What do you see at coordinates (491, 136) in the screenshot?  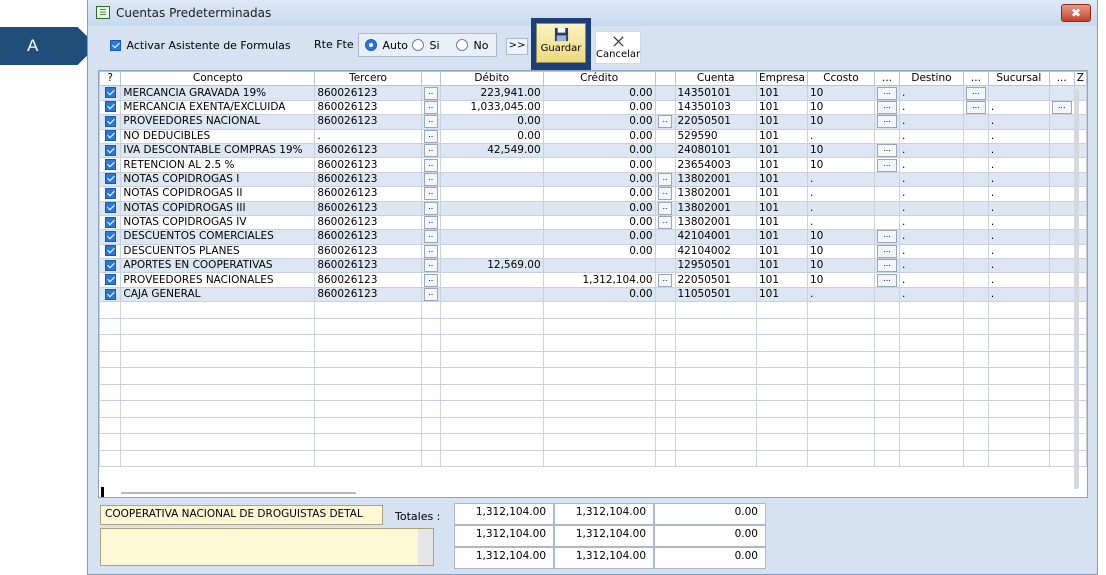 I see `debito-cell: 0.00` at bounding box center [491, 136].